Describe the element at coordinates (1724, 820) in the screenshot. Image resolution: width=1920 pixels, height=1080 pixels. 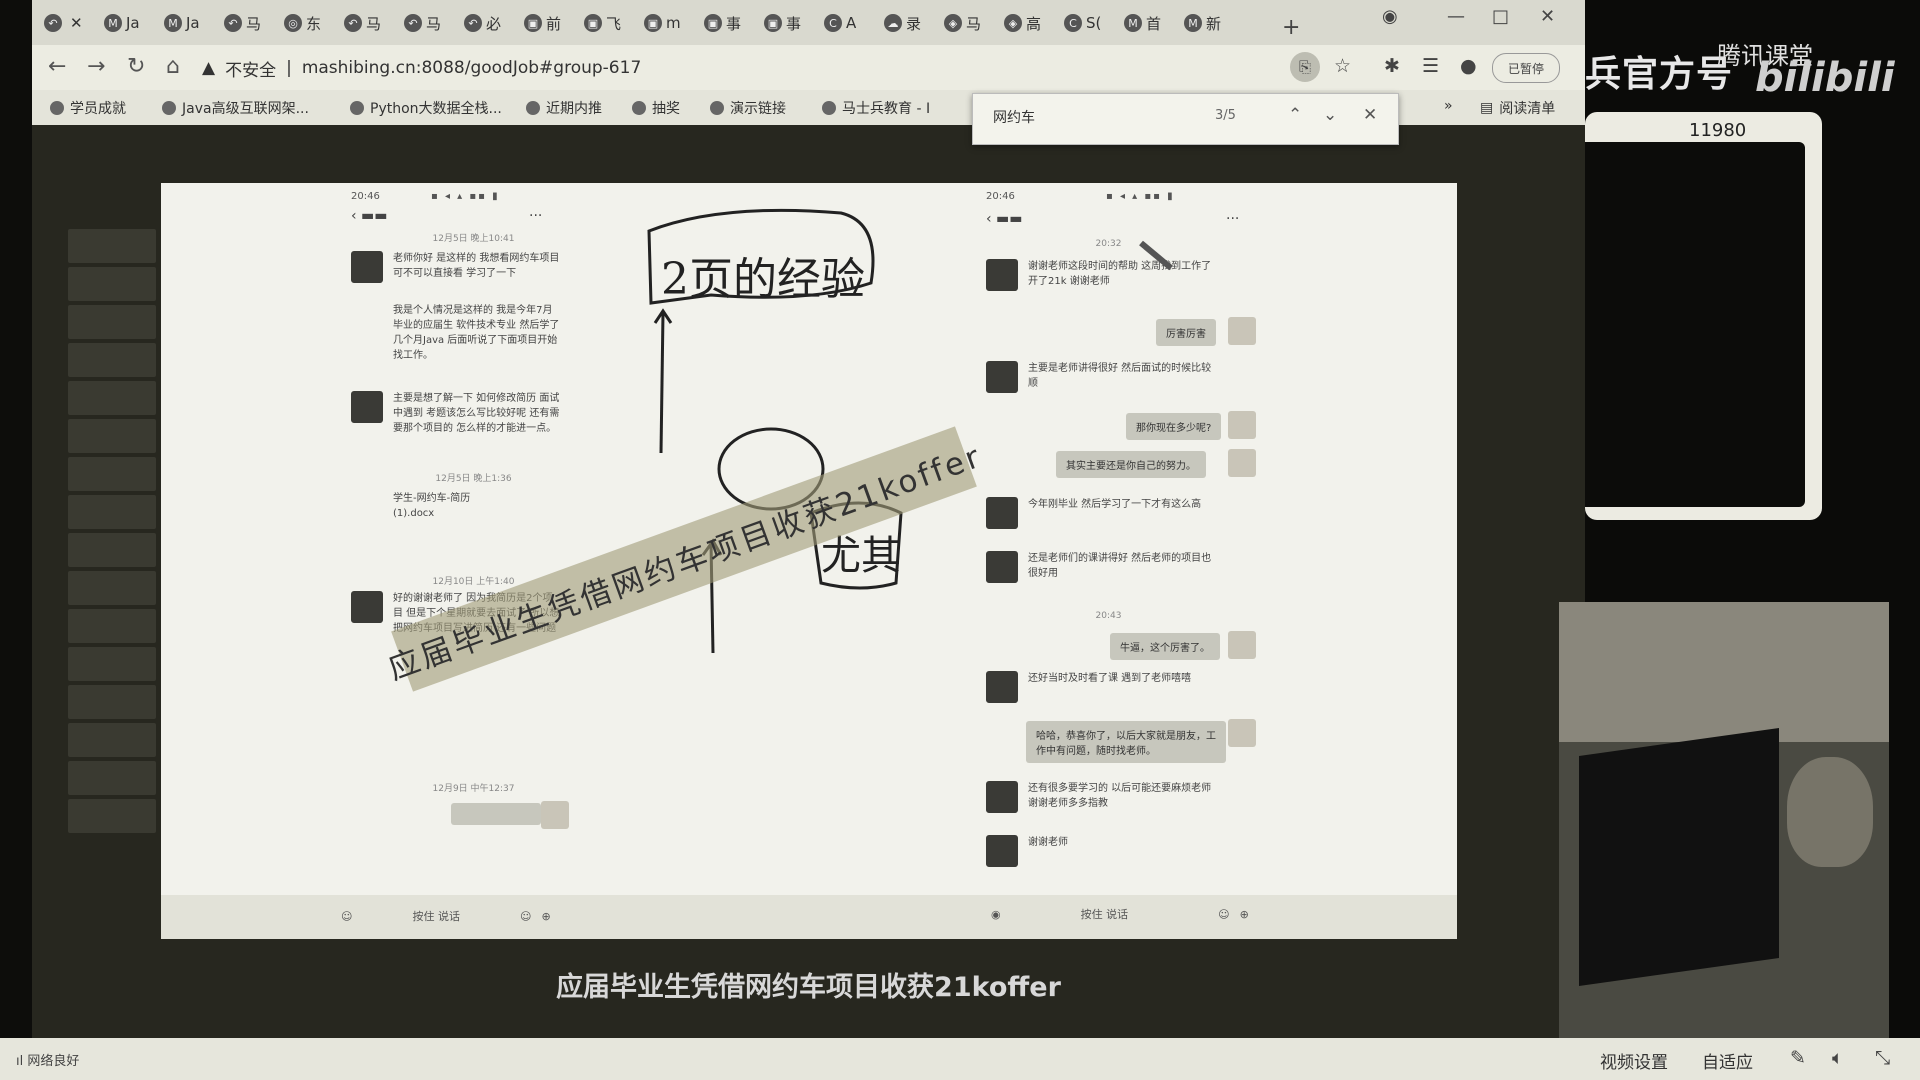
I see `webcam-feed` at that location.